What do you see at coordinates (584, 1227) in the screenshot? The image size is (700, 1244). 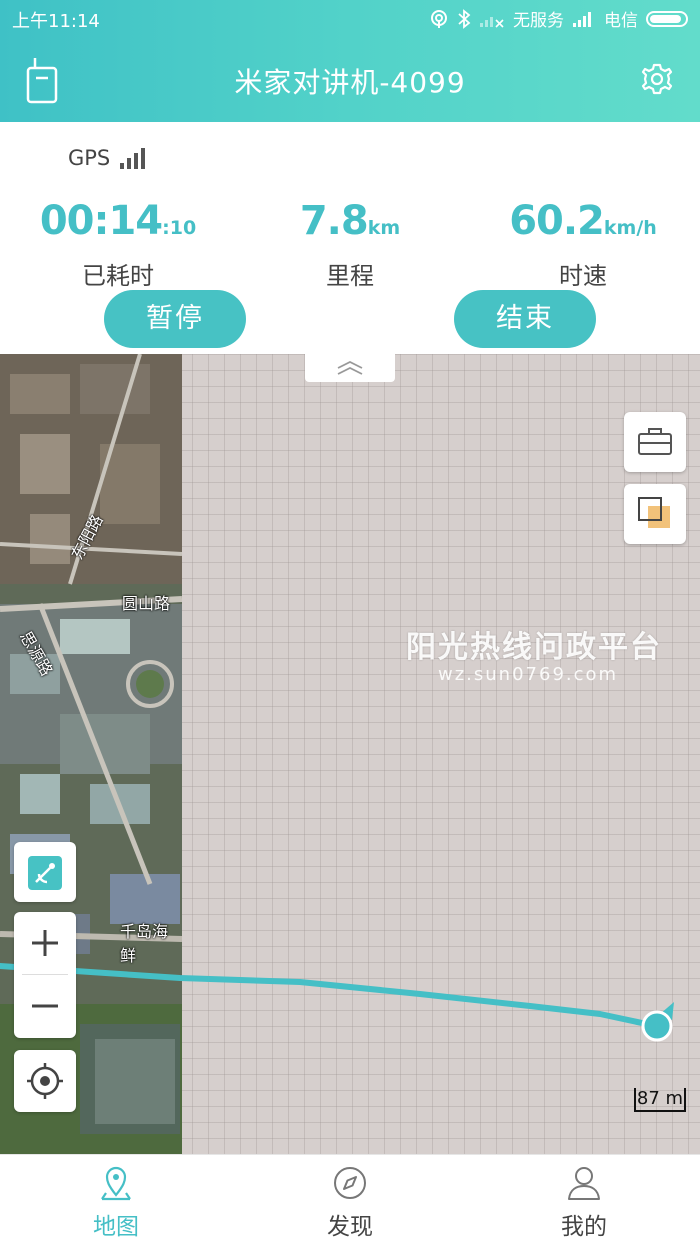 I see `nav-label-profile: 我的` at bounding box center [584, 1227].